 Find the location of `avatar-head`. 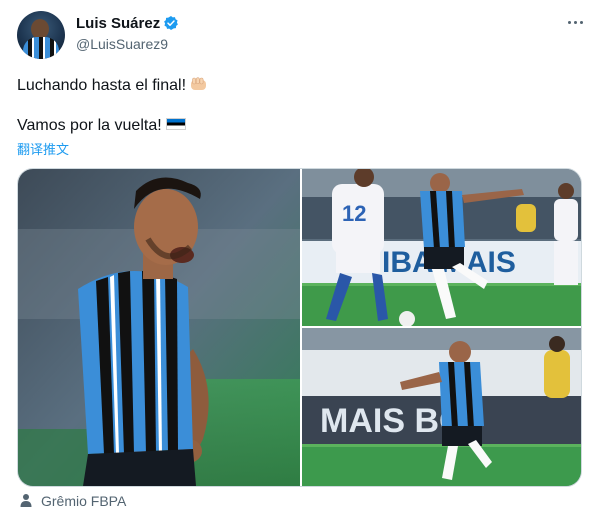

avatar-head is located at coordinates (40, 29).